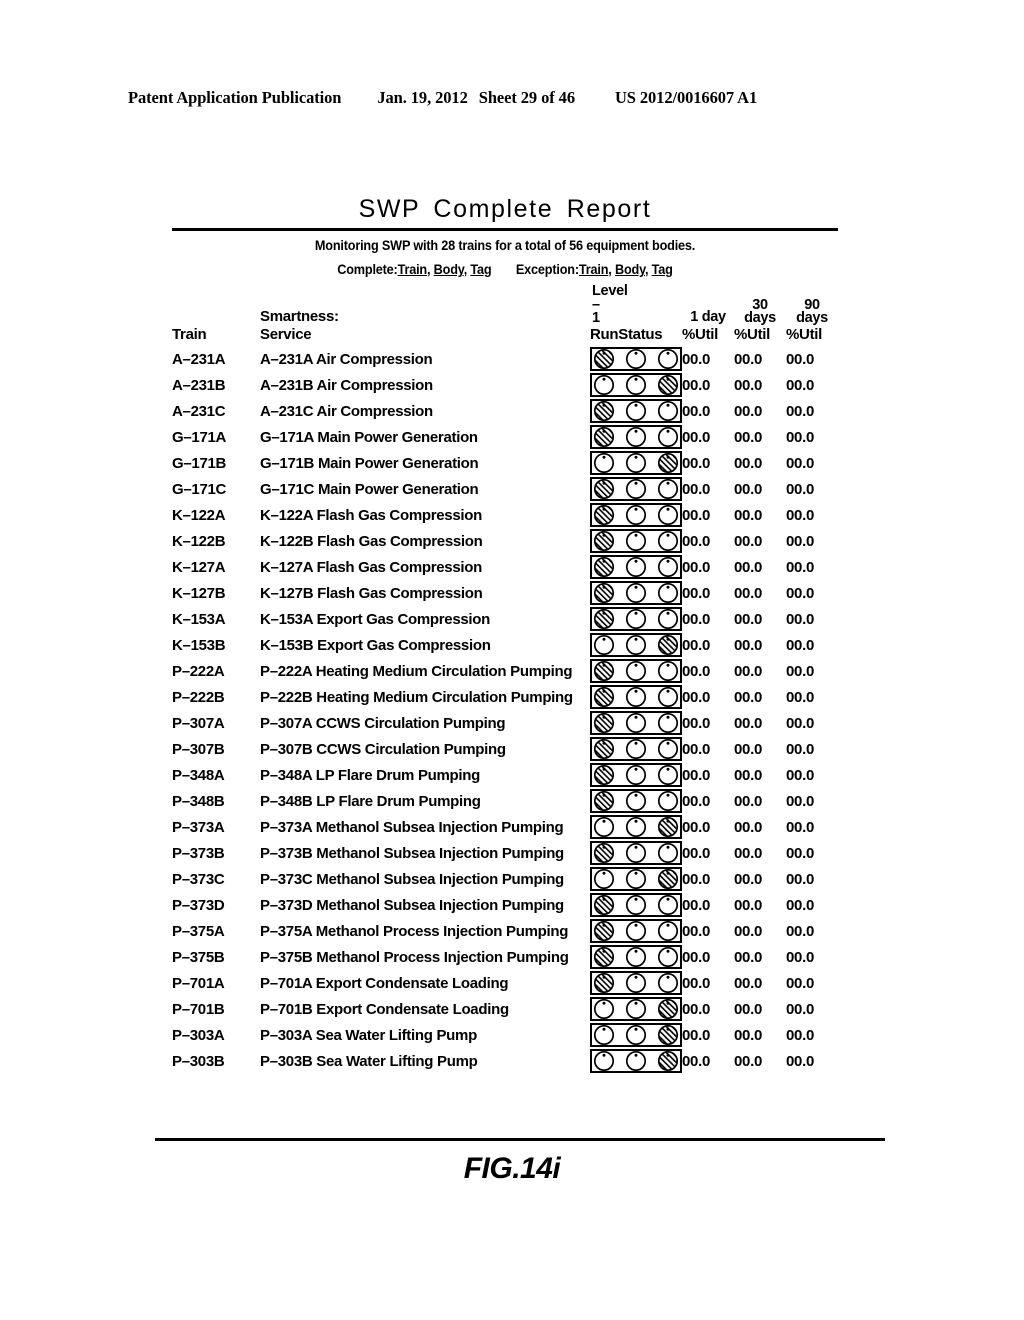 This screenshot has height=1320, width=1024. Describe the element at coordinates (286, 515) in the screenshot. I see `cell-body: K–122A` at that location.